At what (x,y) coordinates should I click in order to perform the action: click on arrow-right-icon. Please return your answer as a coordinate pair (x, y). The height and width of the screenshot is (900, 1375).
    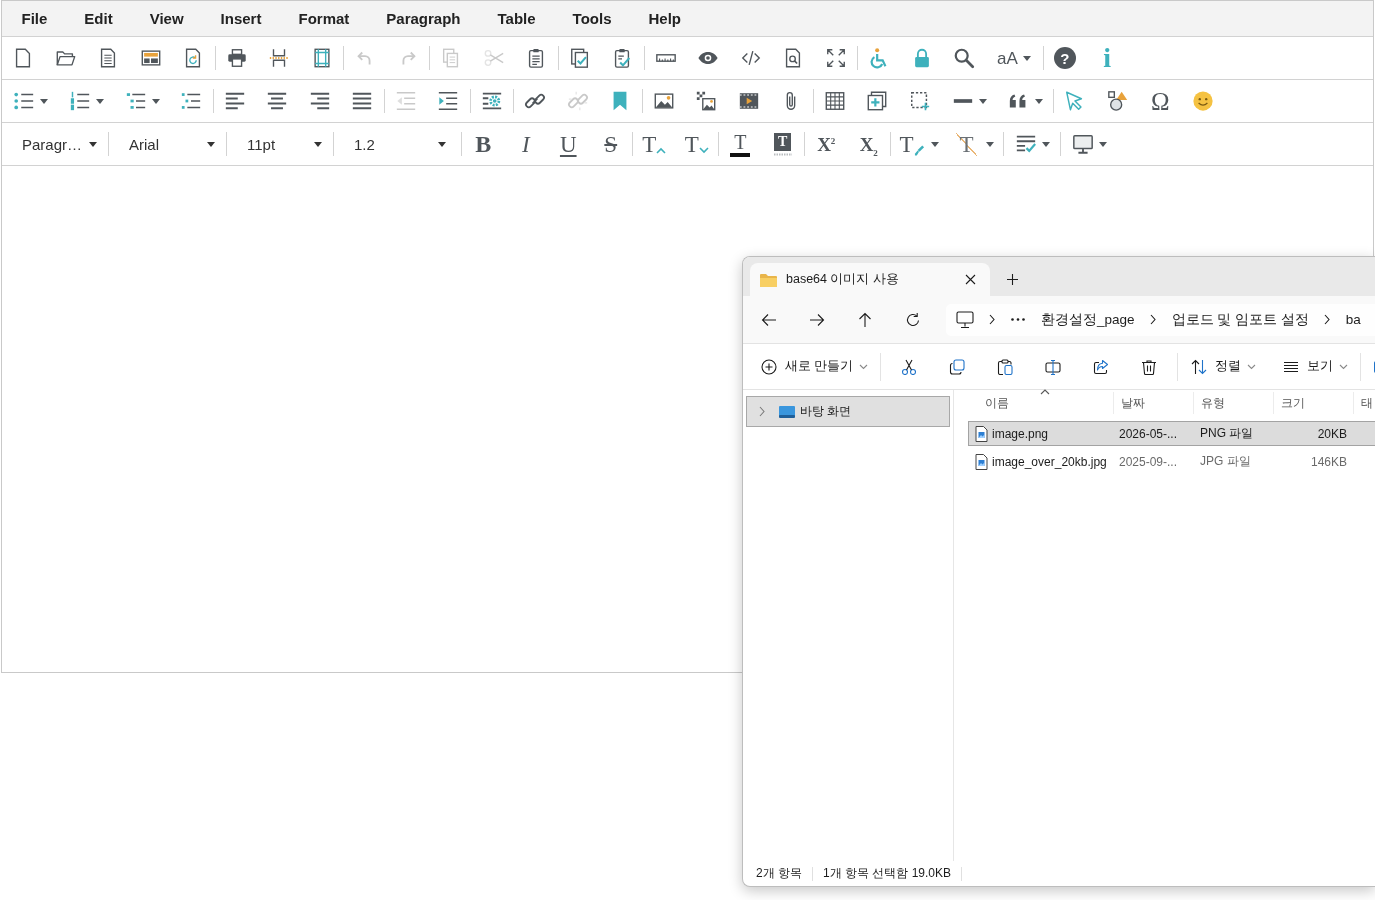
    Looking at the image, I should click on (817, 319).